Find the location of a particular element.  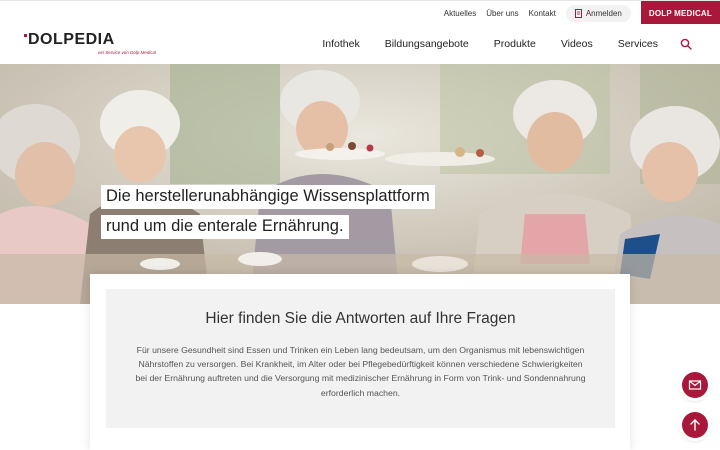

dolp-medical-button: DOLP MEDICAL is located at coordinates (680, 13).